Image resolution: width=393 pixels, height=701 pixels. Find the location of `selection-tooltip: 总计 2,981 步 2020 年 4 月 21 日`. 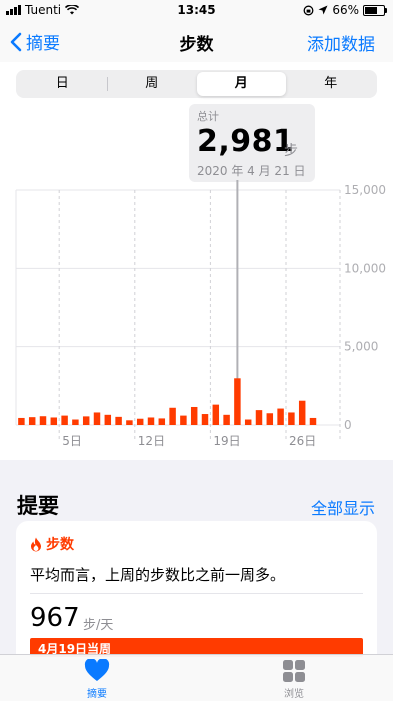

selection-tooltip: 总计 2,981 步 2020 年 4 月 21 日 is located at coordinates (252, 143).